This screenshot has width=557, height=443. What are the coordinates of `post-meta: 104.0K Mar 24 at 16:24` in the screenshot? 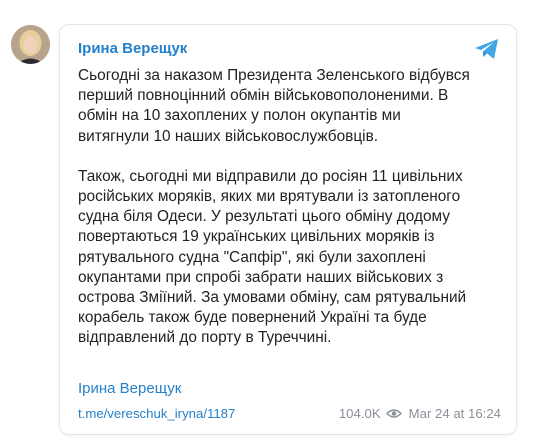 It's located at (420, 413).